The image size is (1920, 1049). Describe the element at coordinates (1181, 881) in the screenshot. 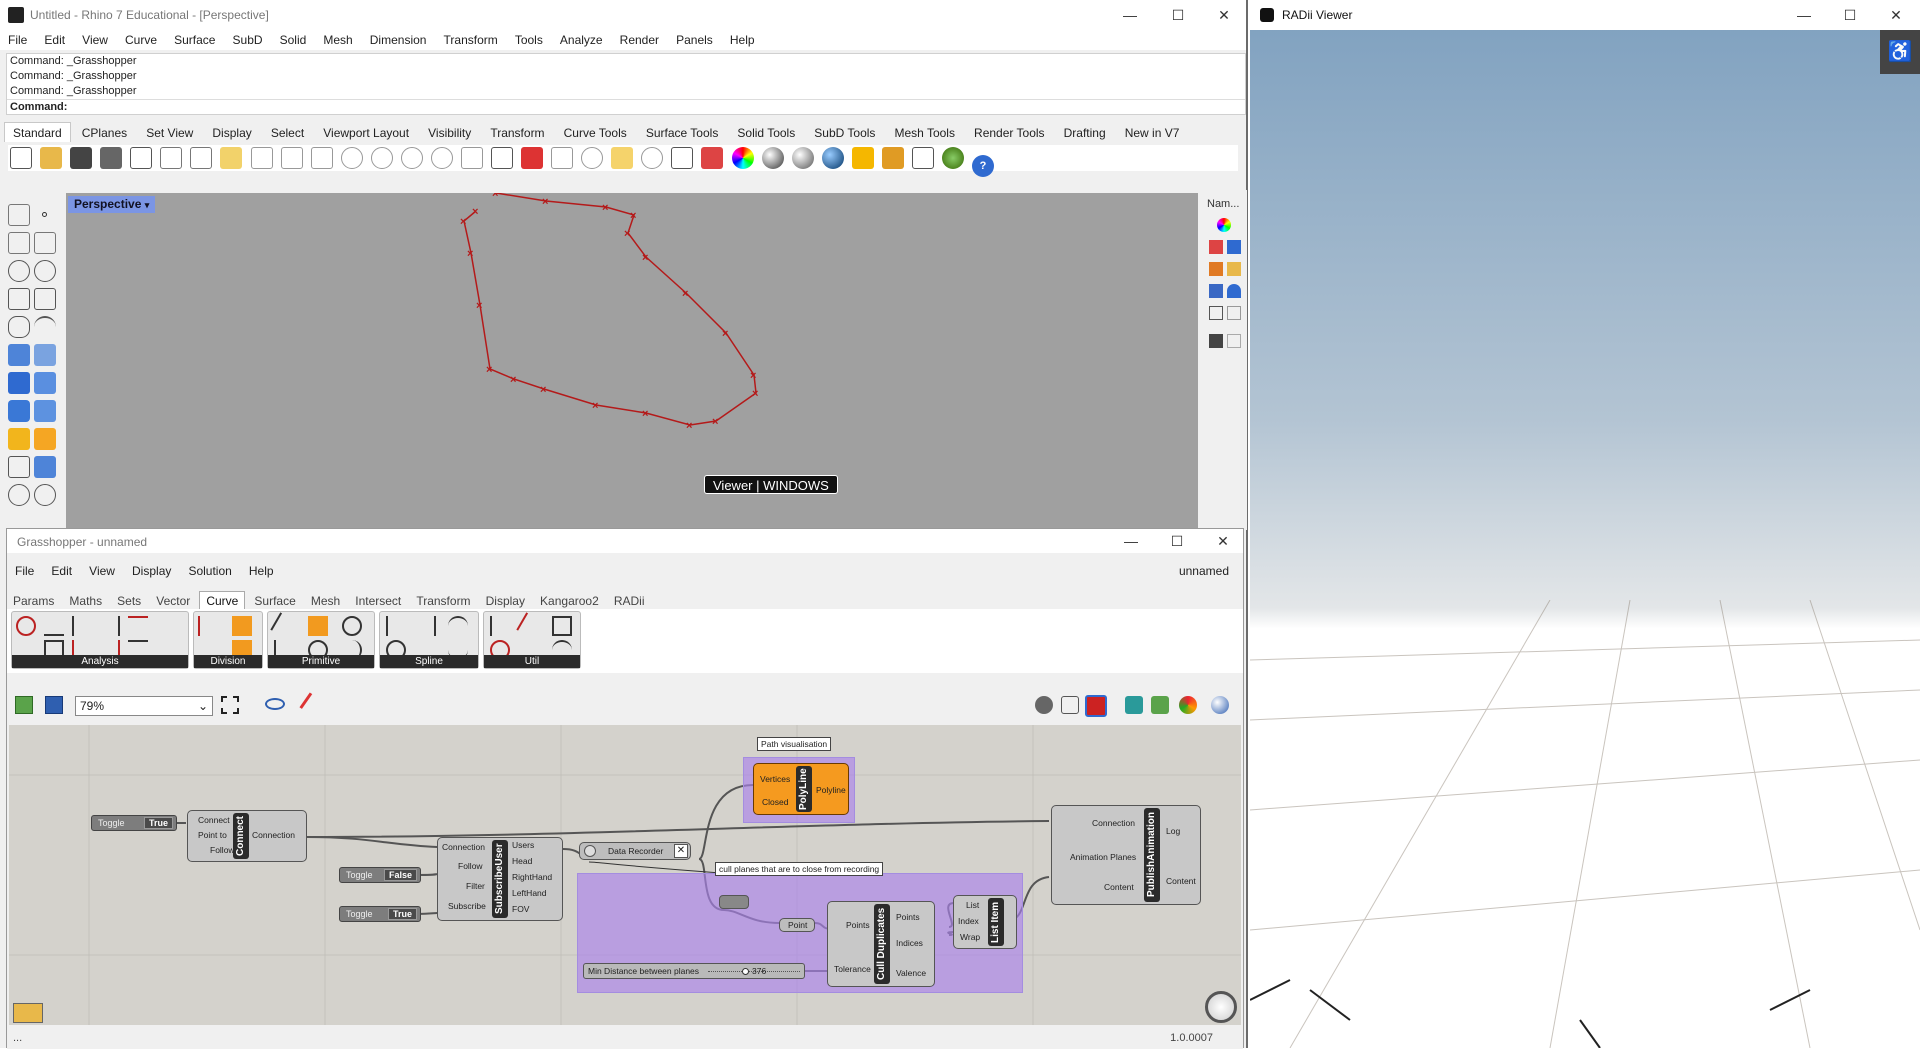

I see `output-content: Content` at that location.